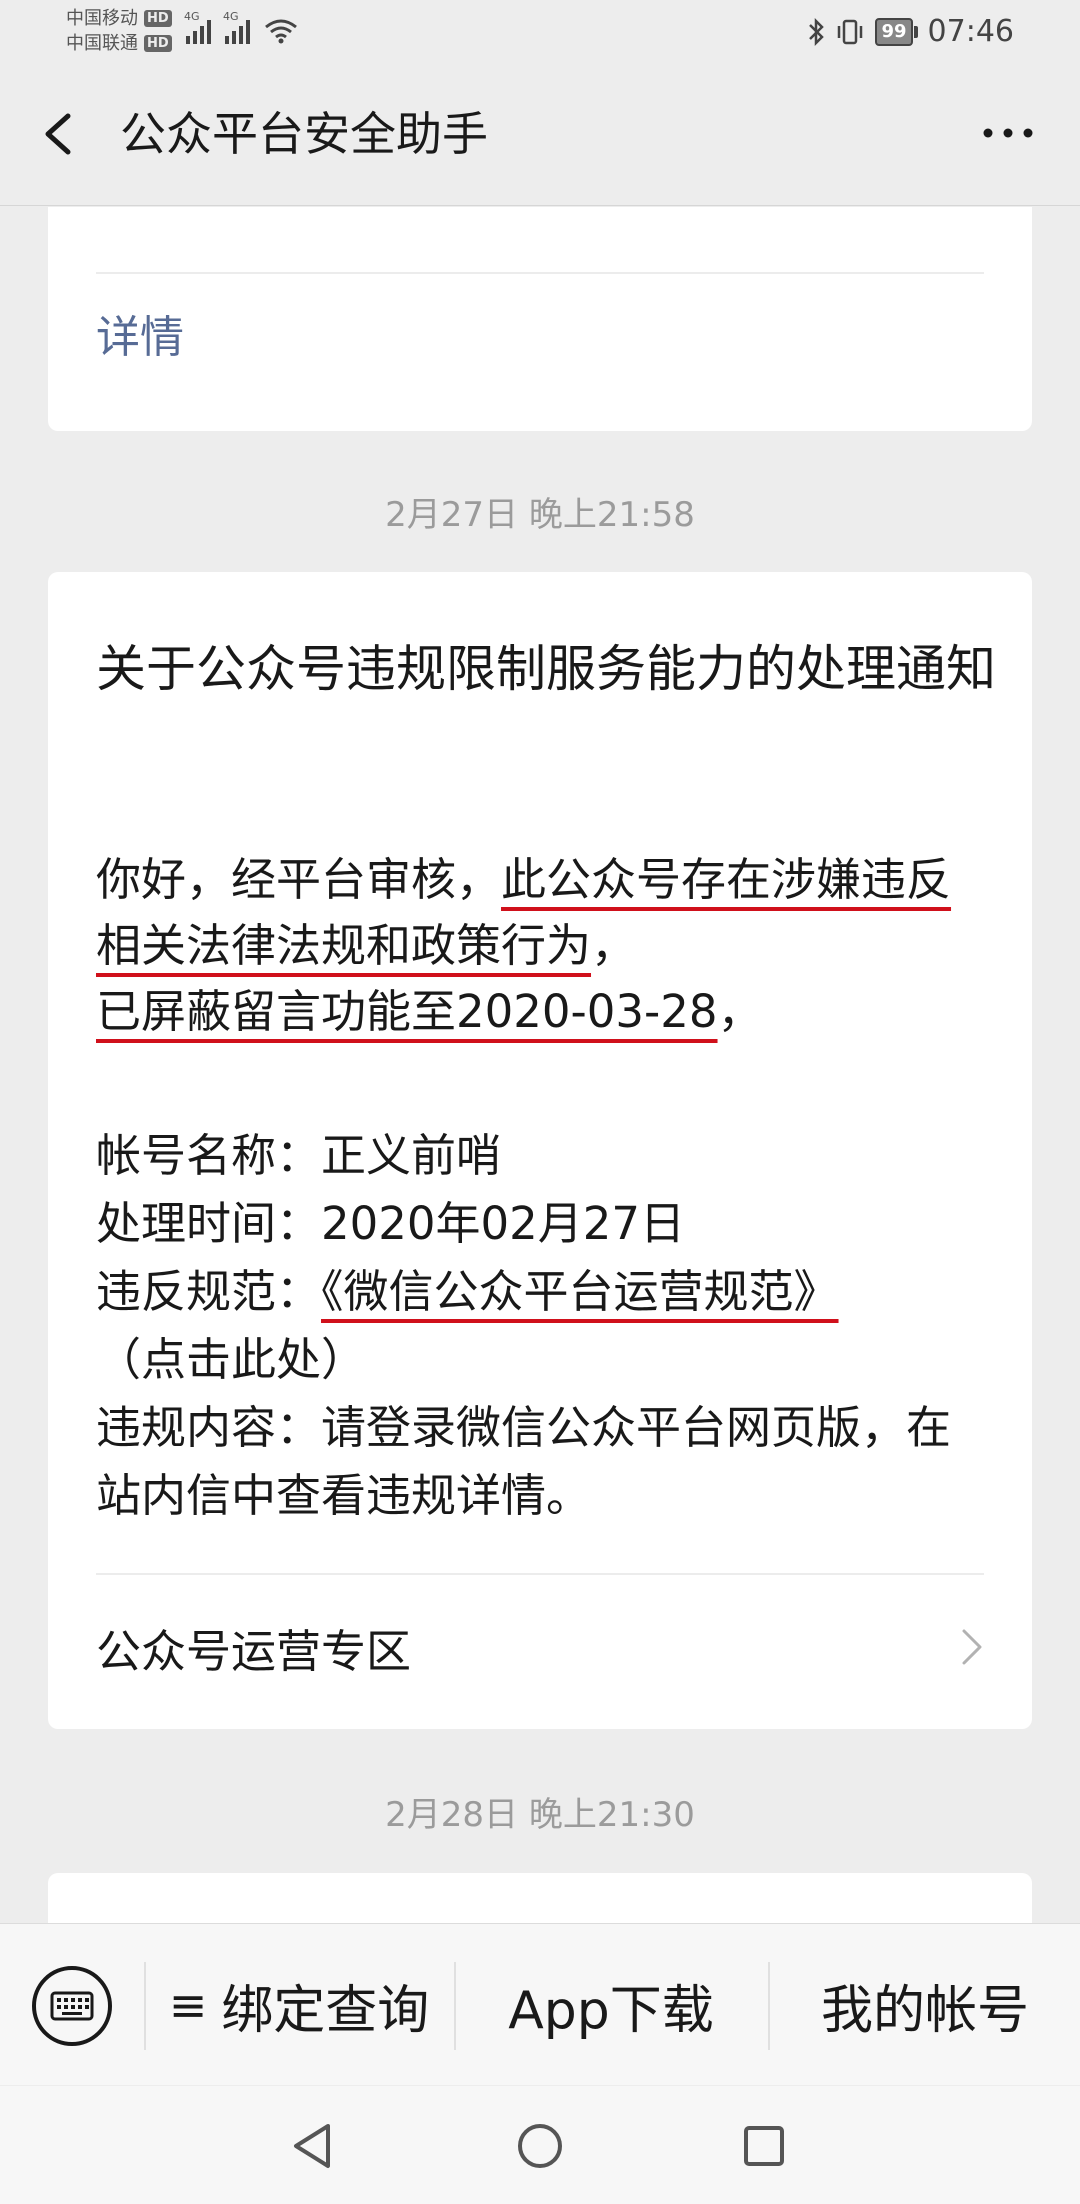 The width and height of the screenshot is (1080, 2204). I want to click on details-link: 详情, so click(140, 333).